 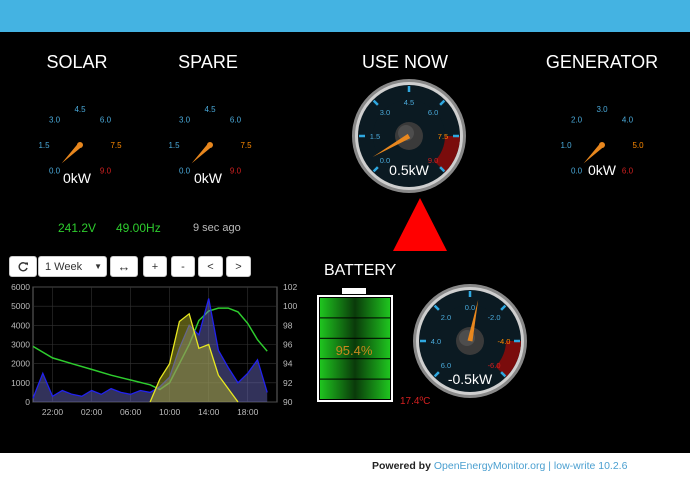 I want to click on battery-charge-percent: 95.4%, so click(x=354, y=350).